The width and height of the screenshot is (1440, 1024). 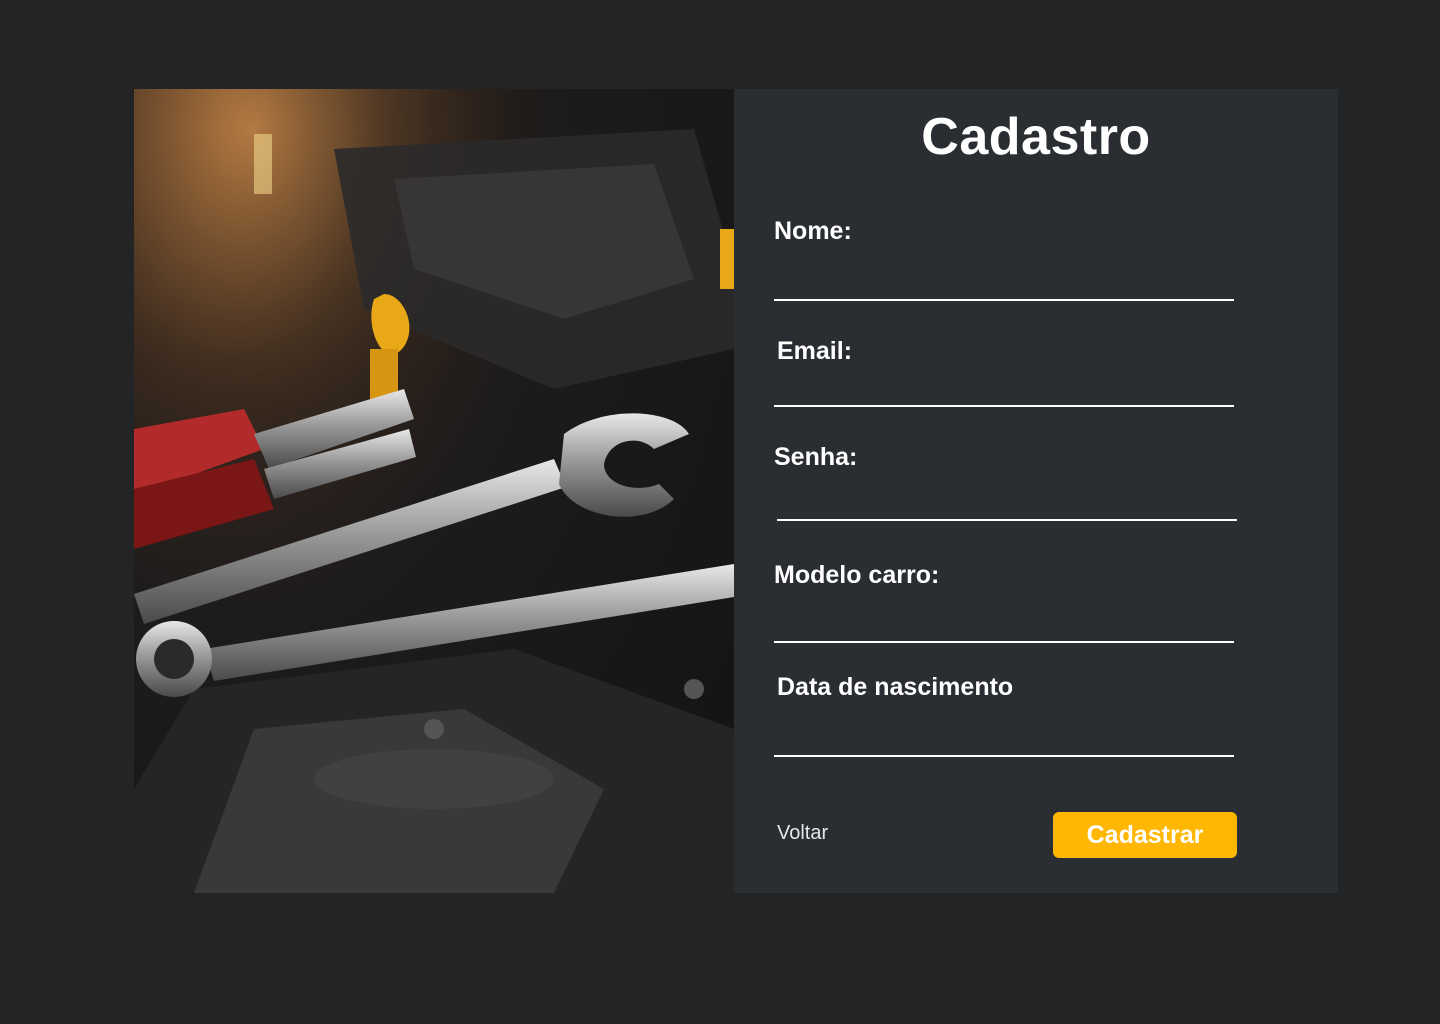 What do you see at coordinates (1004, 740) in the screenshot?
I see `birthdate-field` at bounding box center [1004, 740].